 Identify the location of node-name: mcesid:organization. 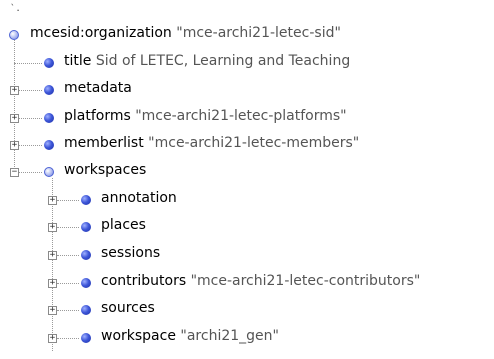
(101, 33).